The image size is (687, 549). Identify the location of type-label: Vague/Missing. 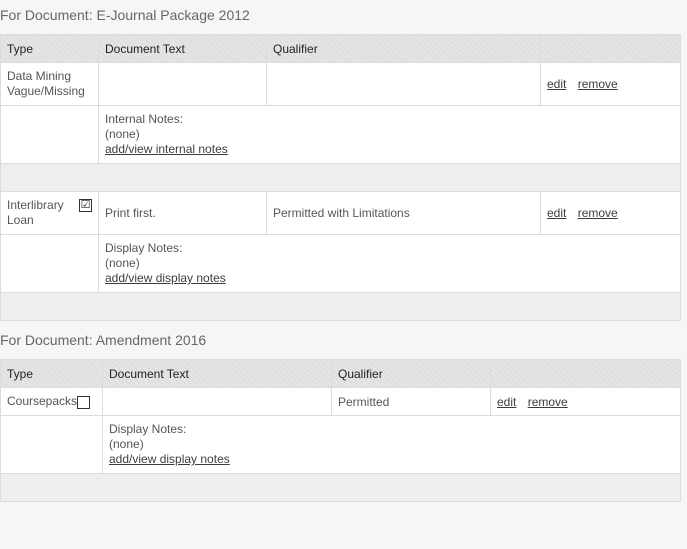
(46, 91).